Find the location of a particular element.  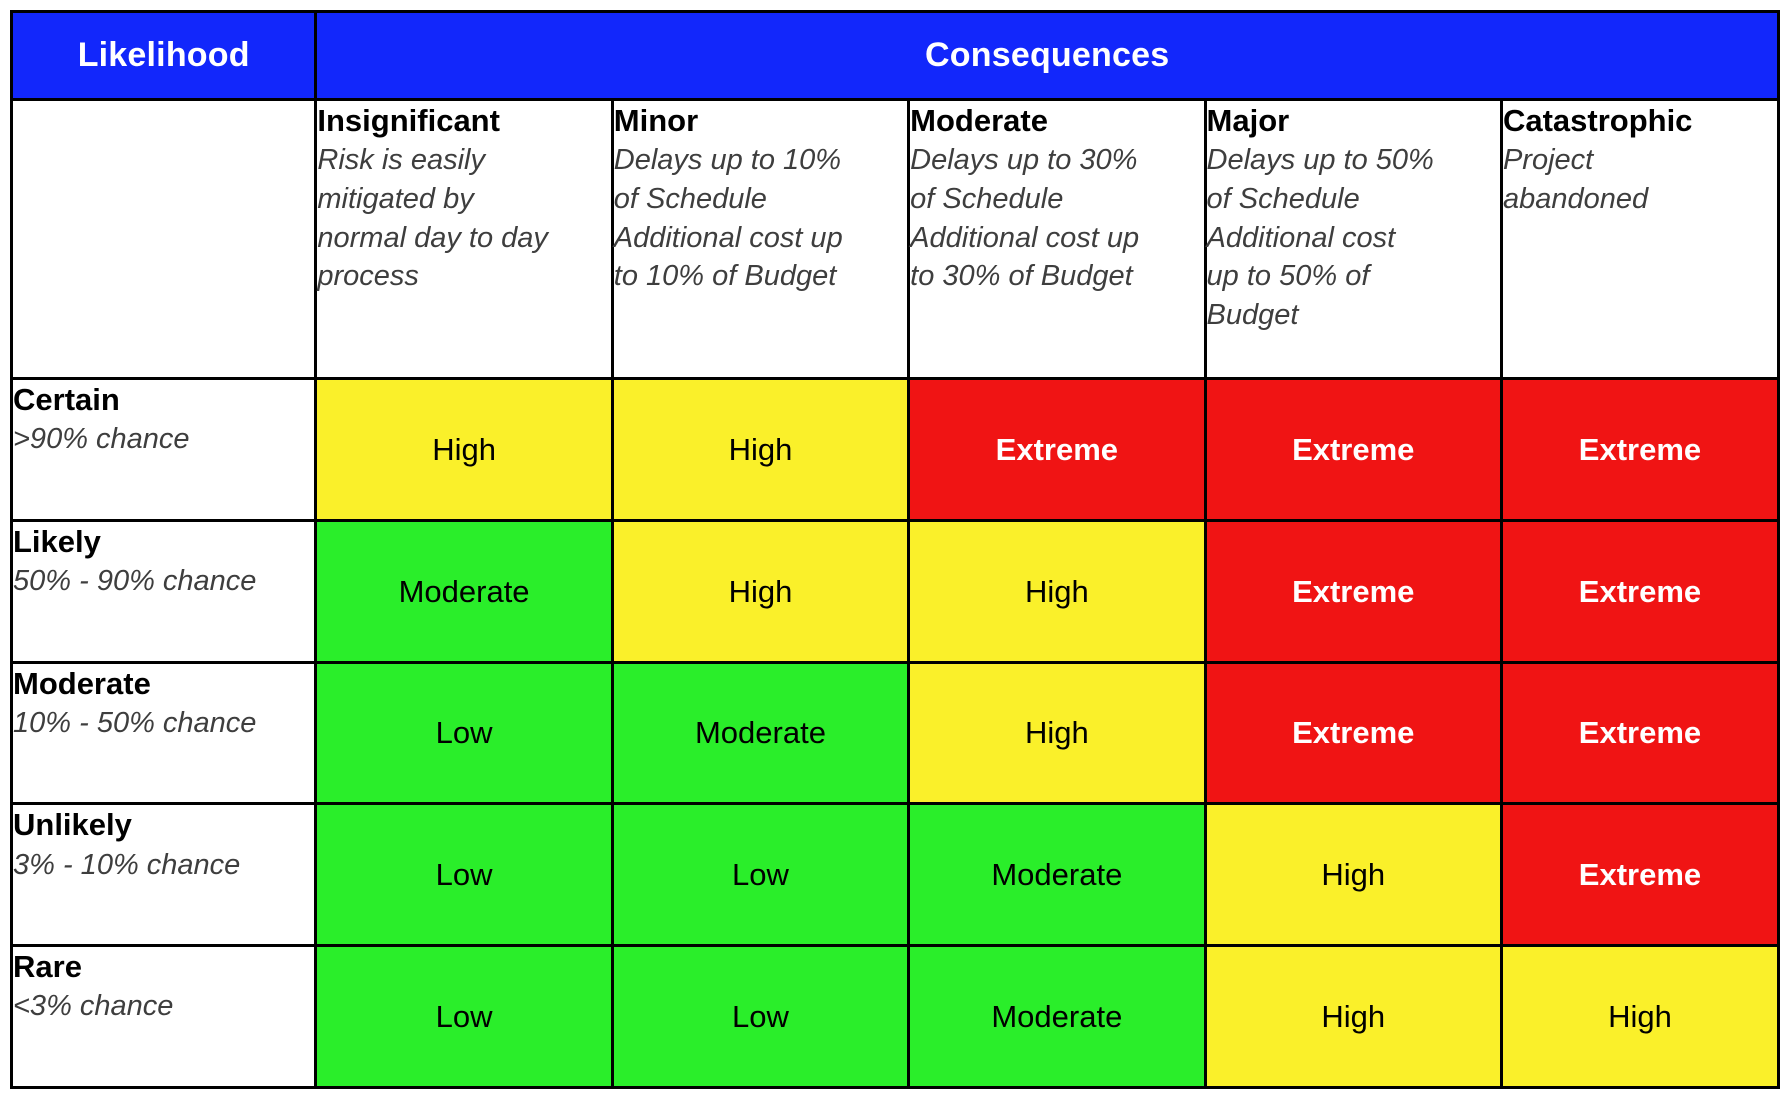

likelihood-title: Likely is located at coordinates (57, 541).